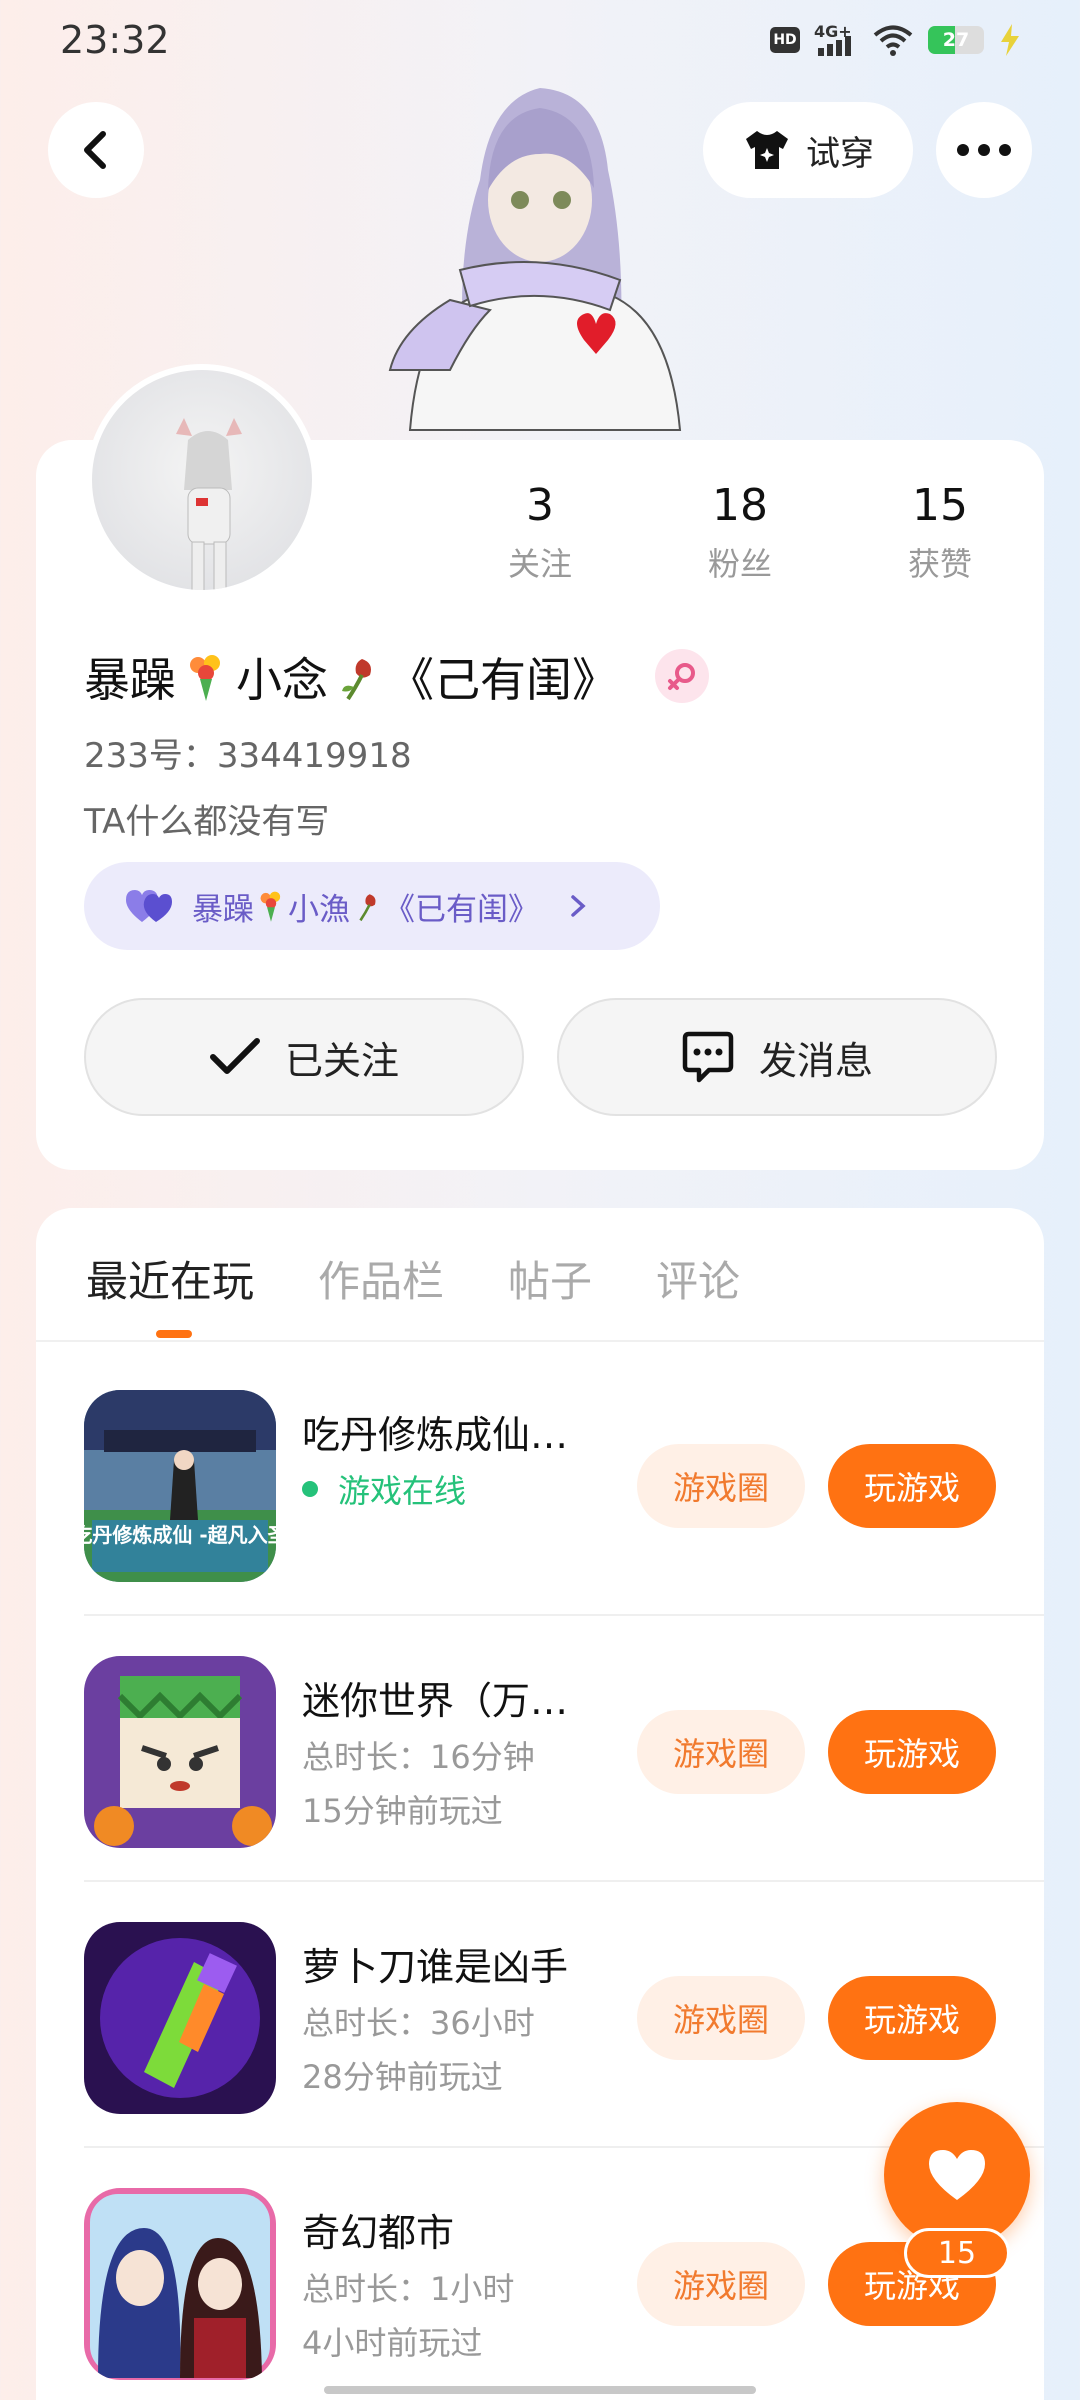 This screenshot has height=2400, width=1080. What do you see at coordinates (564, 2015) in the screenshot?
I see `game-row: 萝卜刀谁是凶手 总时长：36小时 28分钟前玩过 游戏圈 玩游戏` at bounding box center [564, 2015].